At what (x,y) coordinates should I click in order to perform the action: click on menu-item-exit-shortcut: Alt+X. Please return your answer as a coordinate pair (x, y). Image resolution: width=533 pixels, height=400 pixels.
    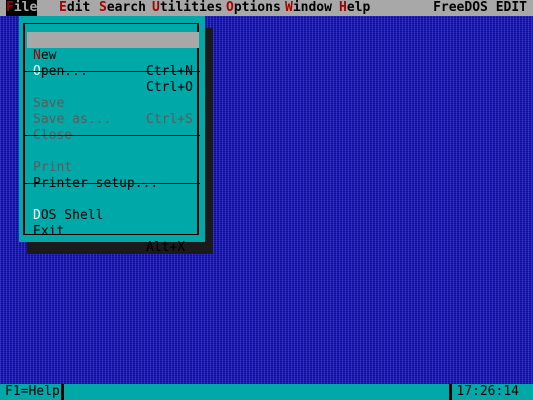
    Looking at the image, I should click on (166, 247).